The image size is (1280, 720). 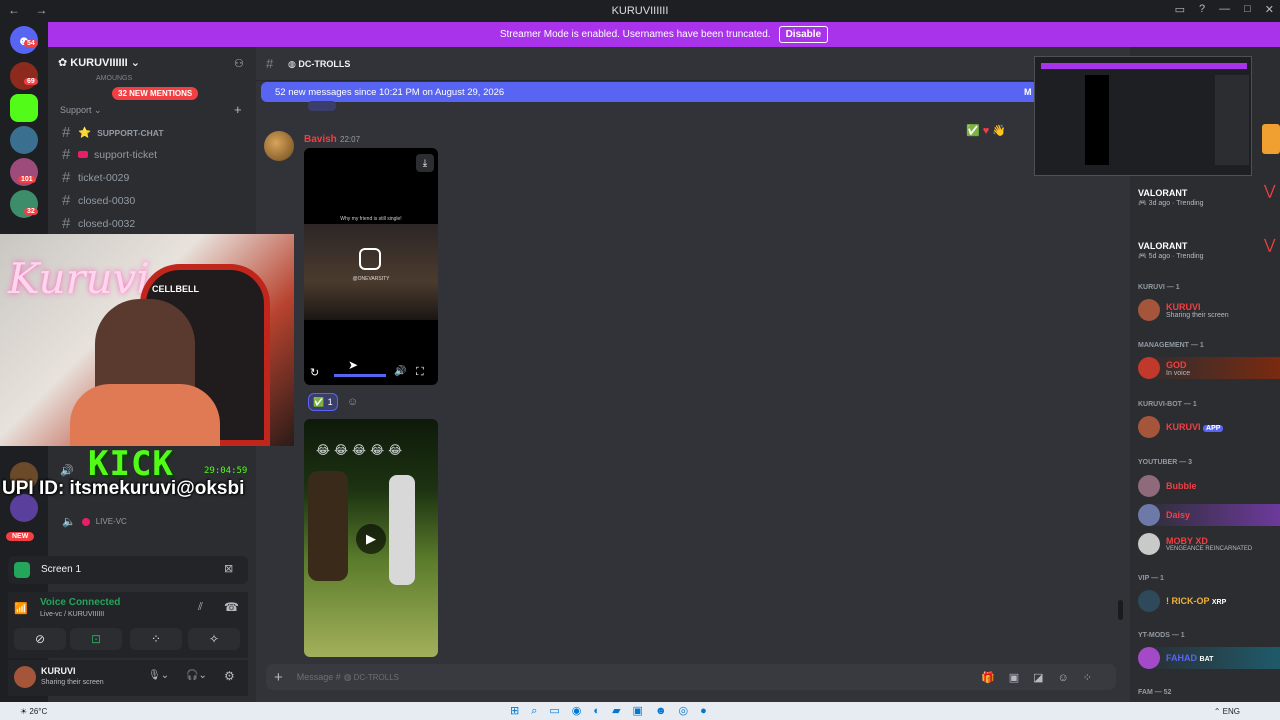 What do you see at coordinates (1183, 310) in the screenshot?
I see `member-row: KURUVI Sharing their screen` at bounding box center [1183, 310].